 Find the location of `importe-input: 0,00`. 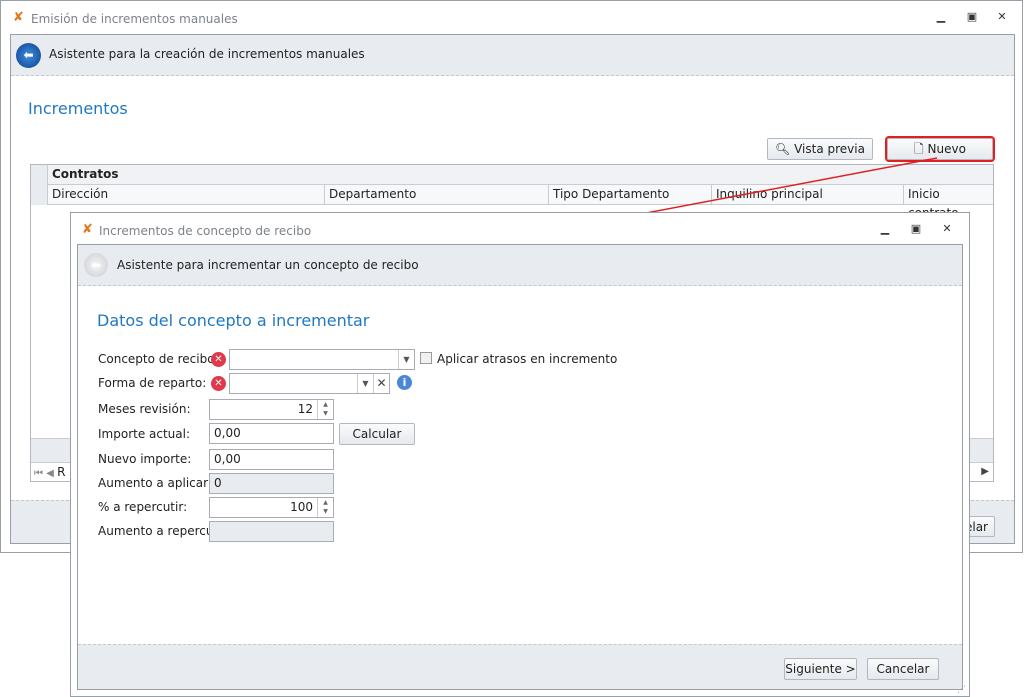

importe-input: 0,00 is located at coordinates (271, 433).